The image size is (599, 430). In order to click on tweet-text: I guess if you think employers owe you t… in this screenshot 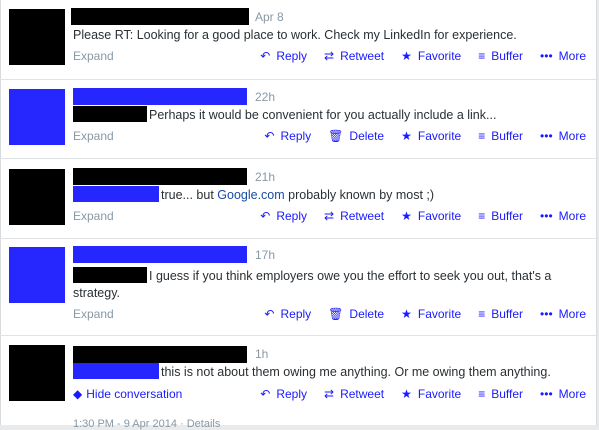, I will do `click(312, 283)`.